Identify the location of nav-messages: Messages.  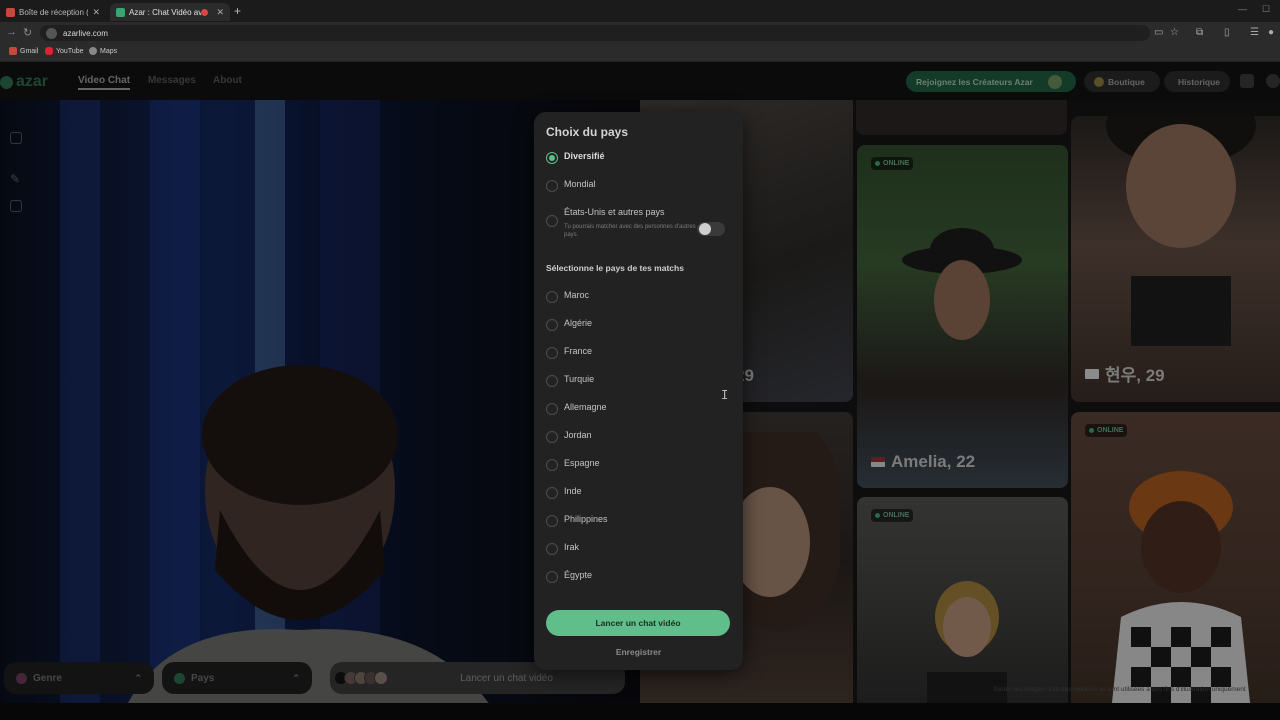
(172, 80).